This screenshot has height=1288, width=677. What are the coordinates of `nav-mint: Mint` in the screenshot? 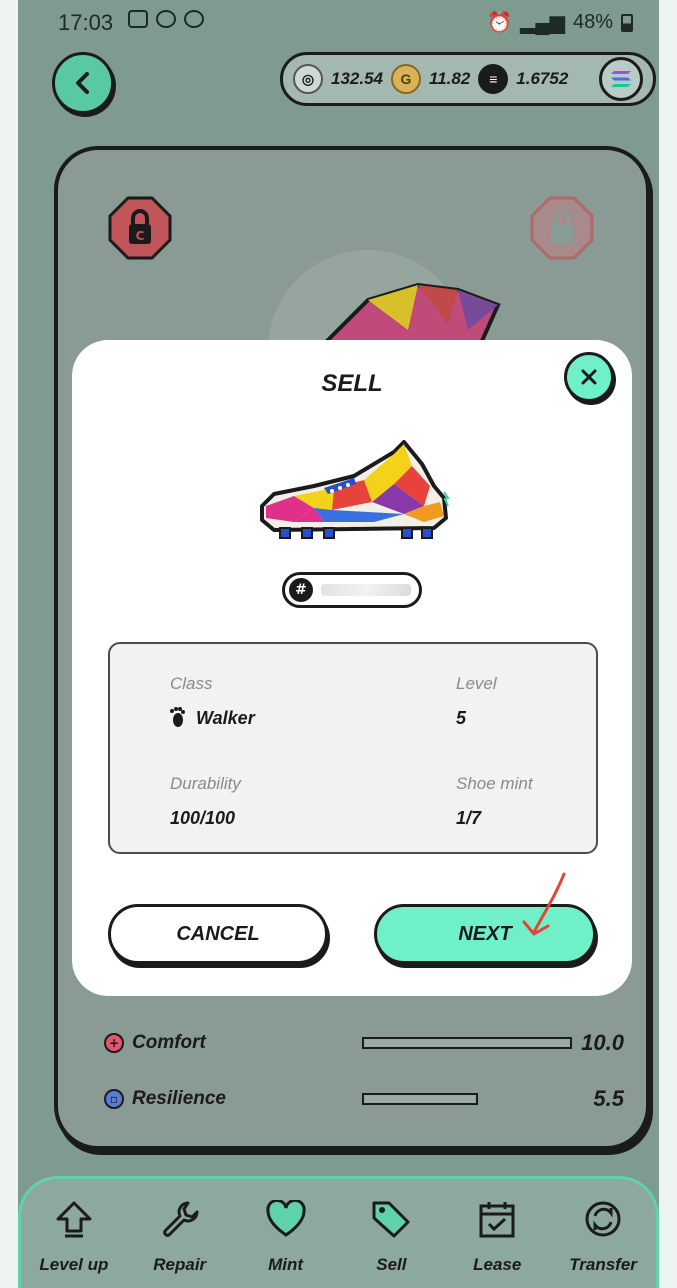 It's located at (286, 1235).